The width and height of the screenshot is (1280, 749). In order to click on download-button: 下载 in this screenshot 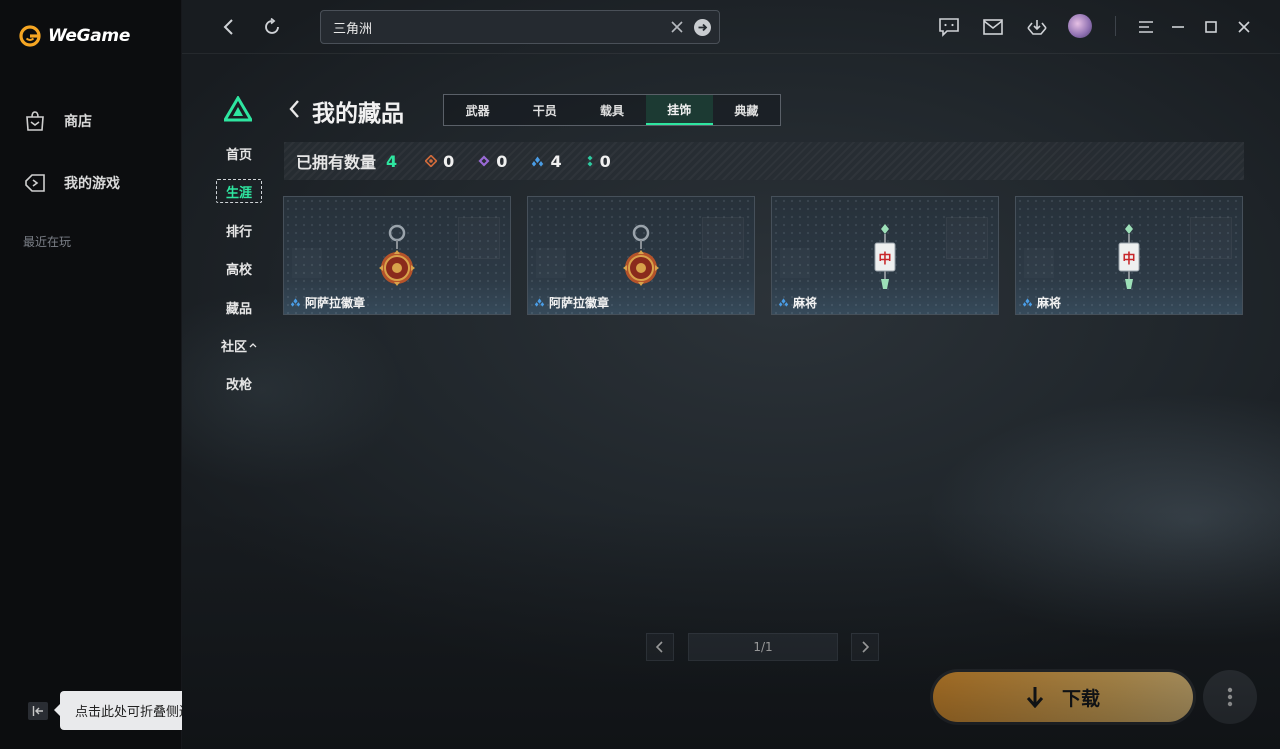, I will do `click(1063, 697)`.